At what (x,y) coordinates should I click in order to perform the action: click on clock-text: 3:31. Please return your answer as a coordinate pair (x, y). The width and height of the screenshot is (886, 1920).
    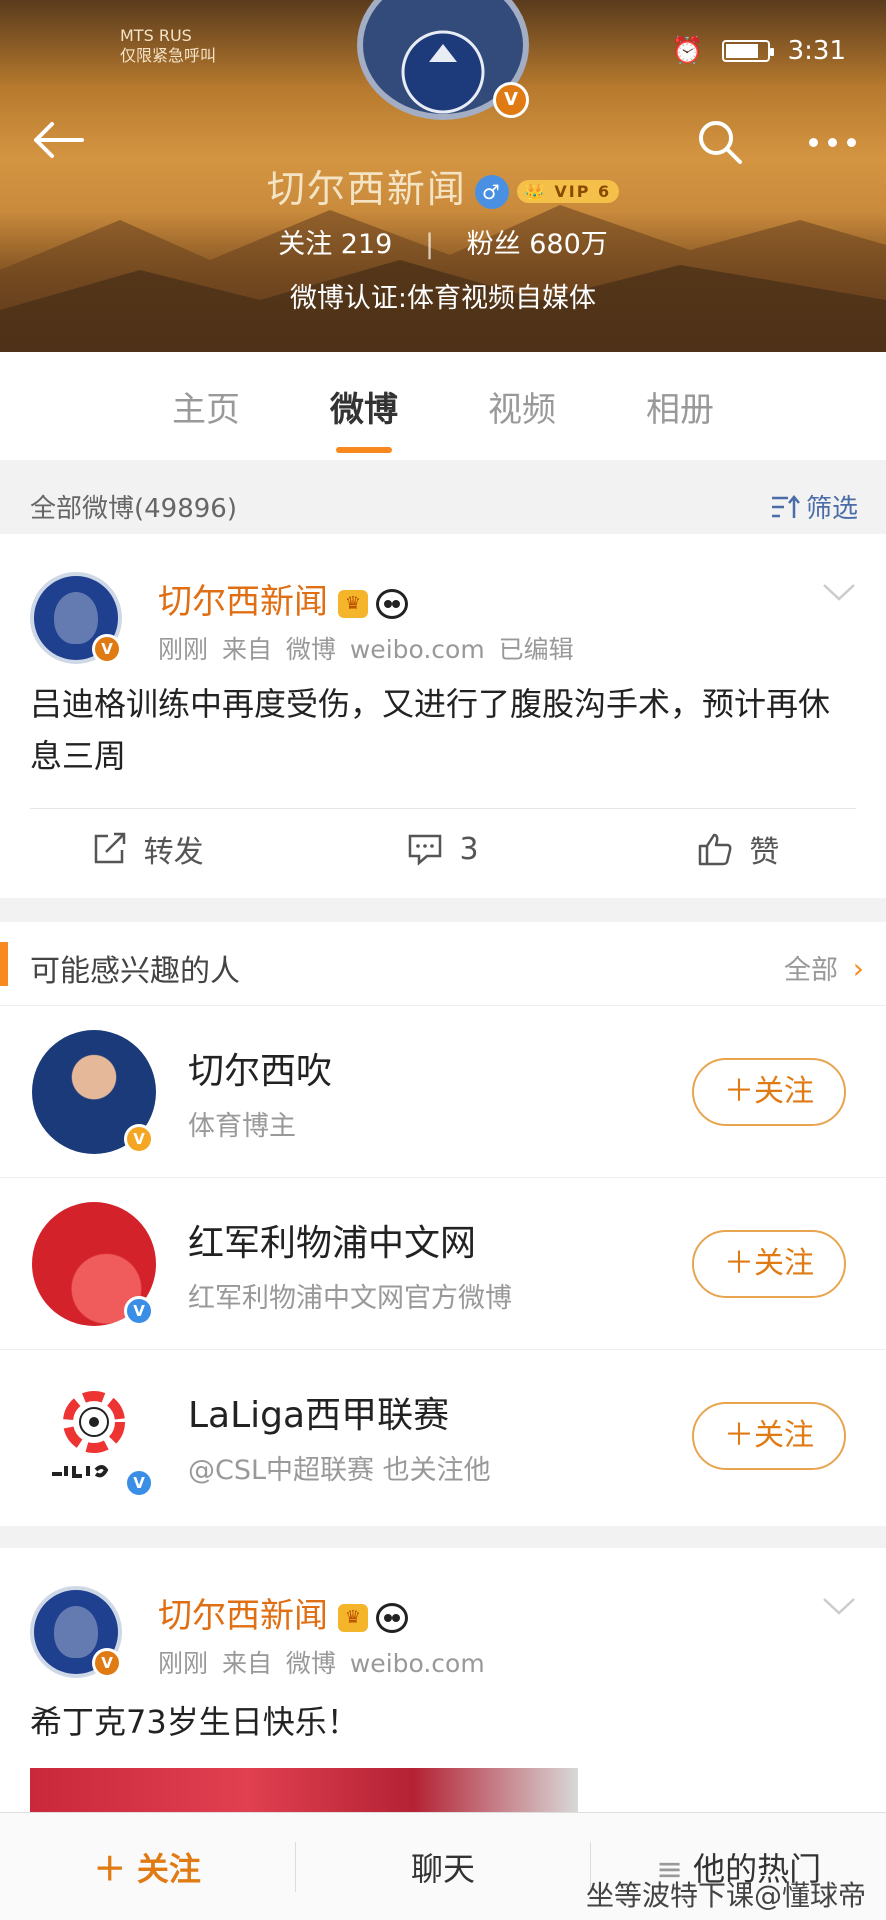
    Looking at the image, I should click on (816, 51).